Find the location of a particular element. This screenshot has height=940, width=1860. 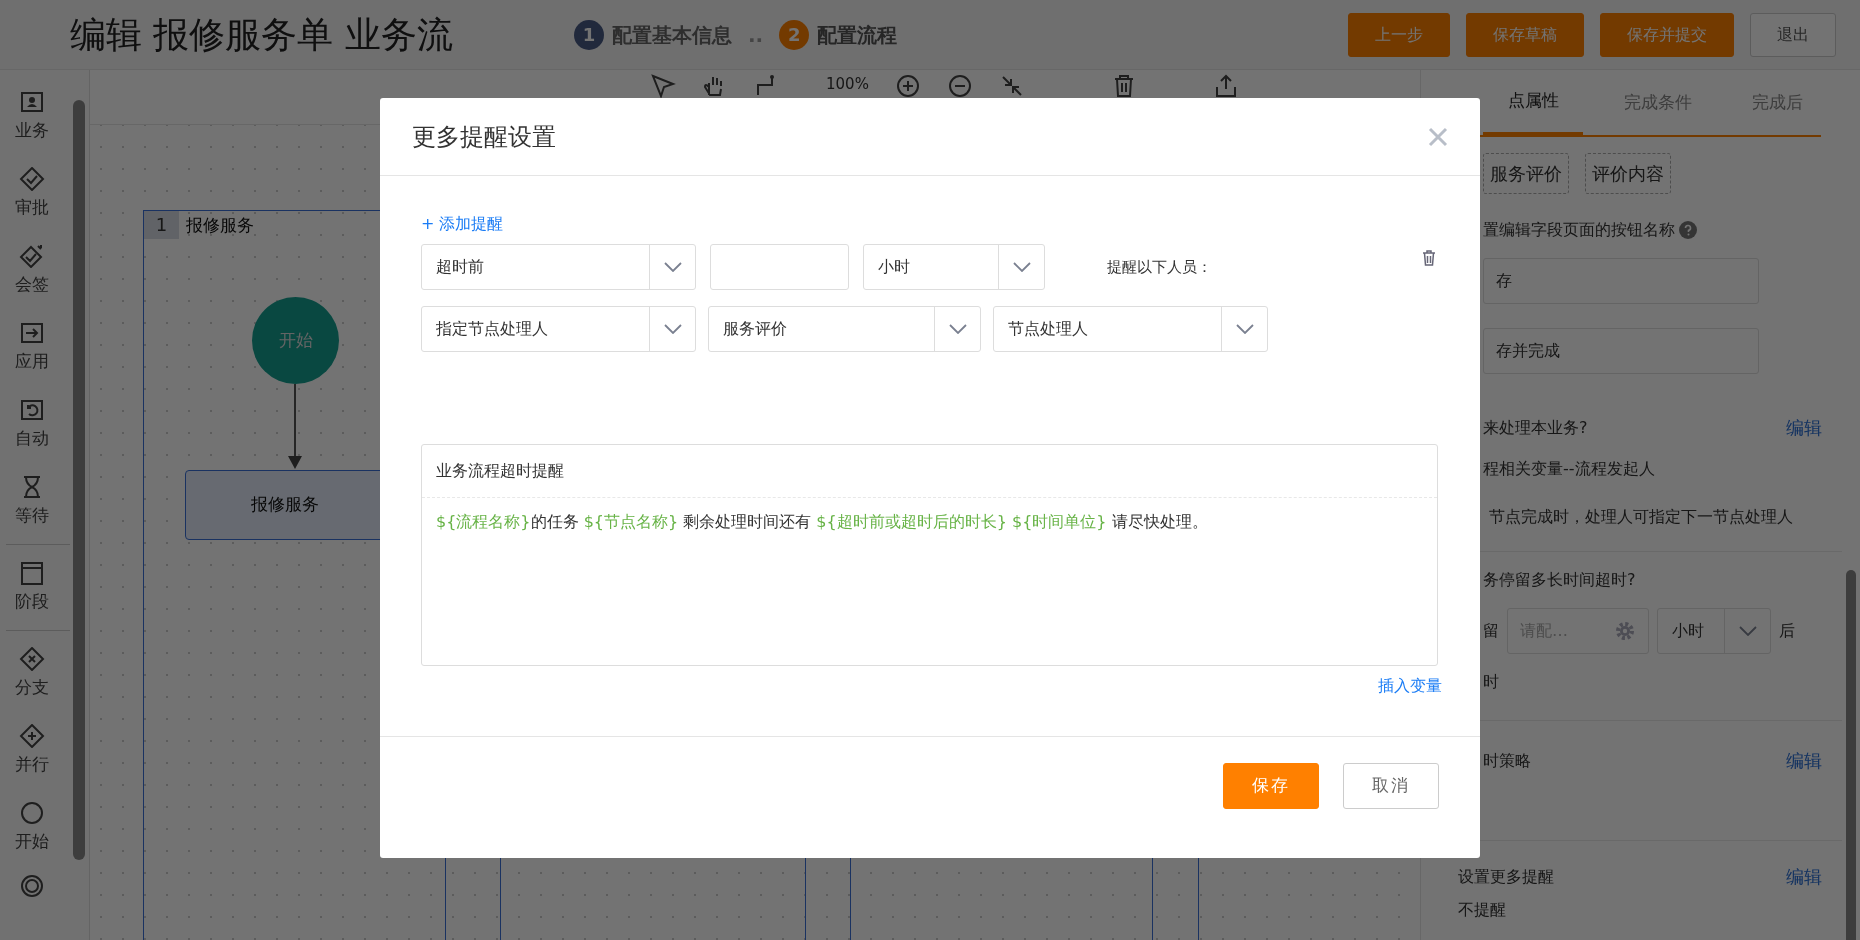

save-button: 保存 is located at coordinates (1271, 786).